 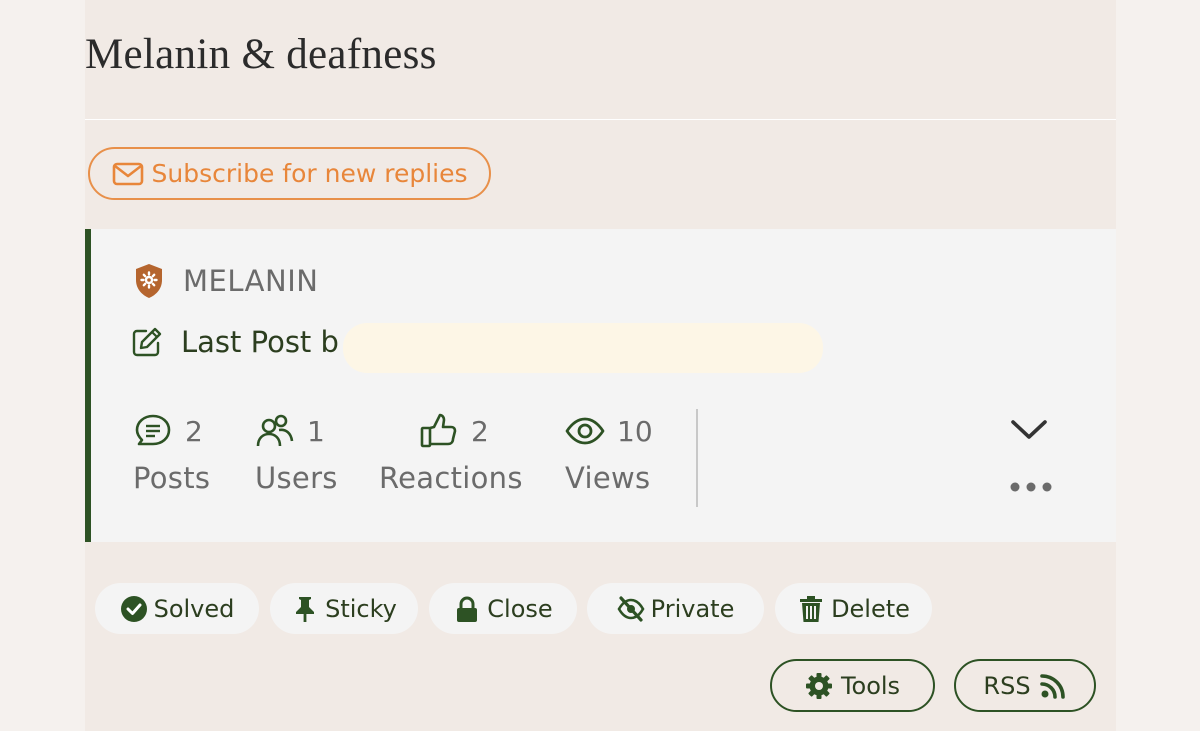 What do you see at coordinates (480, 431) in the screenshot?
I see `stat-reactions-value: 2` at bounding box center [480, 431].